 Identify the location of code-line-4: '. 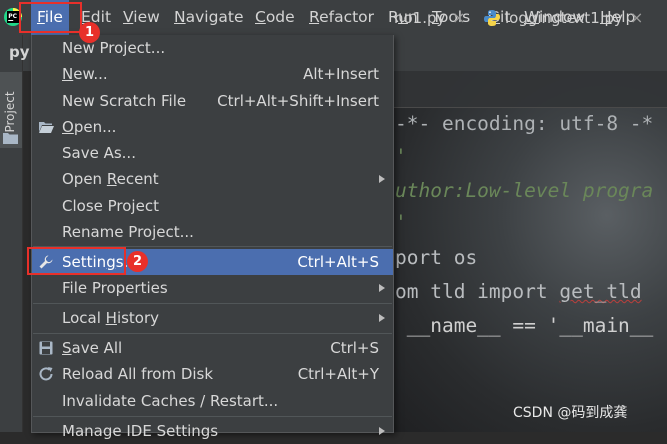
(401, 222).